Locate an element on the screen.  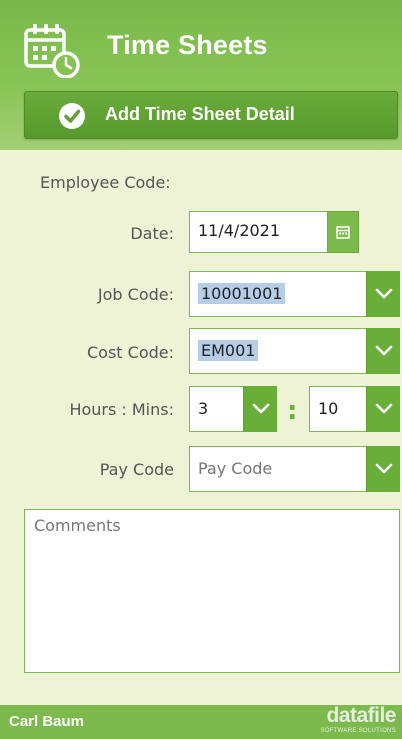
datafile-logo: datafile SOFTWARE SOLUTIONS is located at coordinates (358, 720).